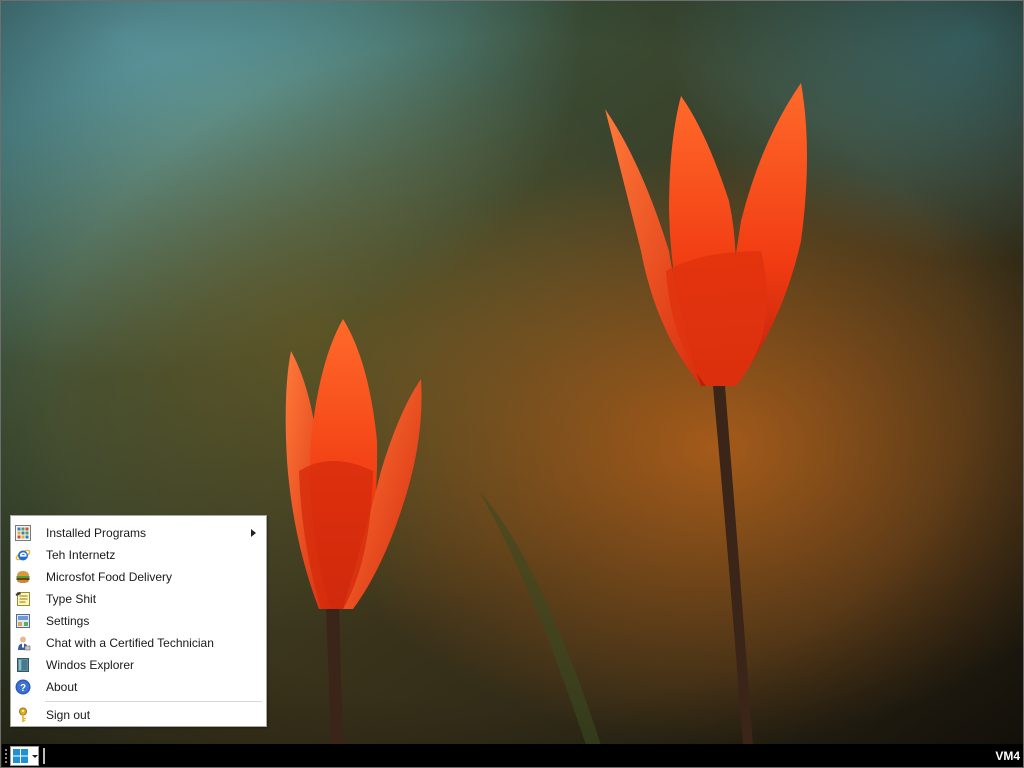 This screenshot has width=1024, height=768. I want to click on menu-item-label: Windos Explorer, so click(90, 665).